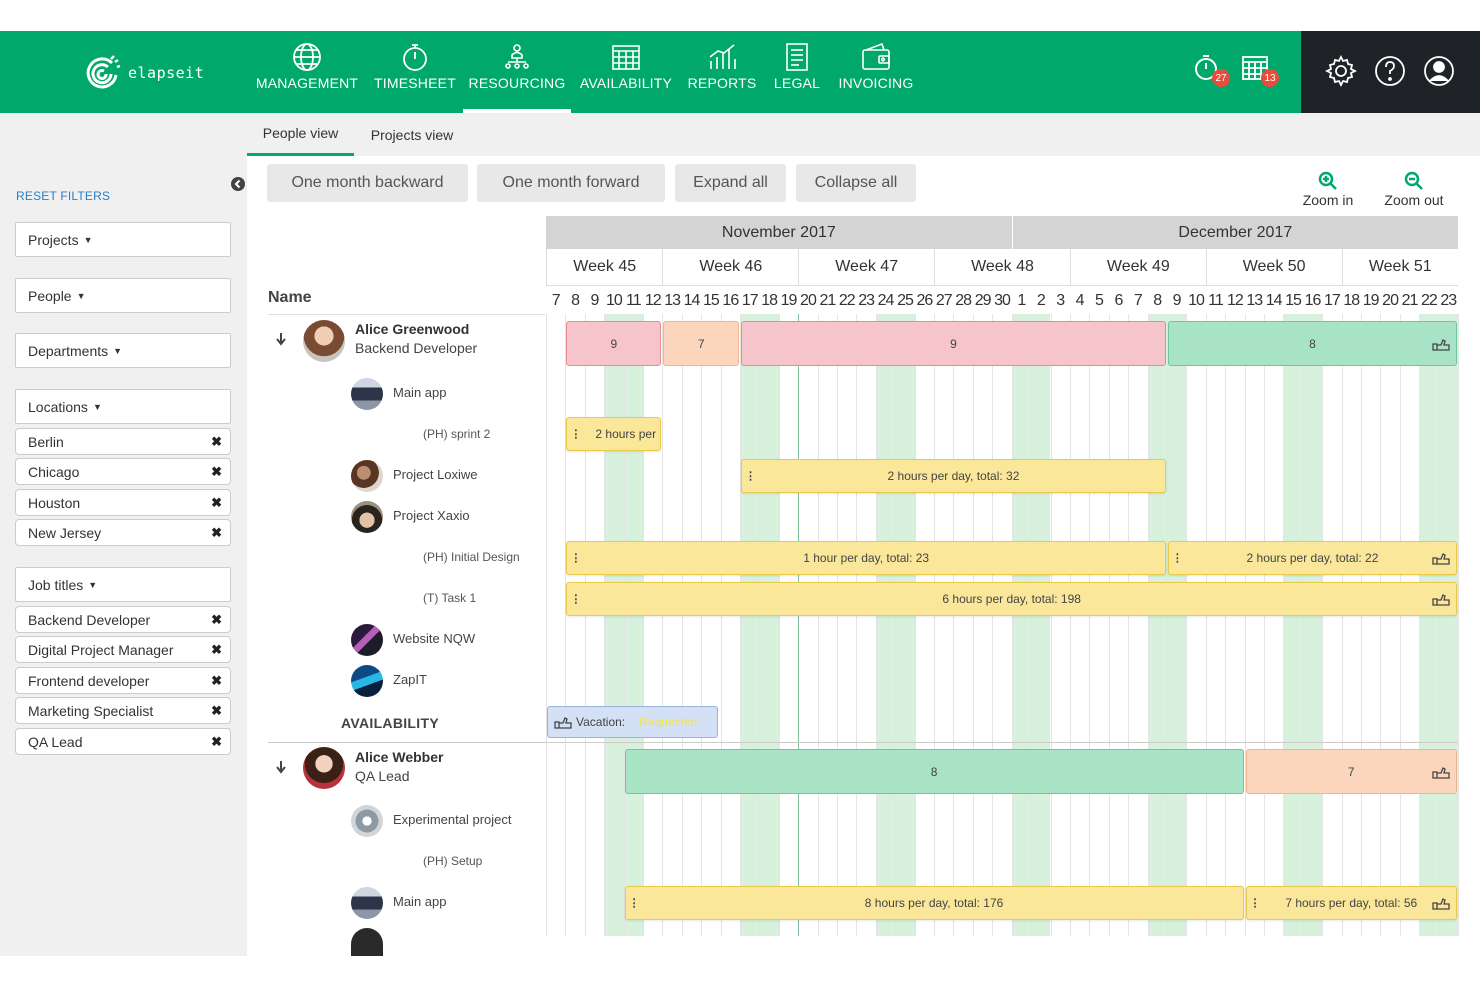 The width and height of the screenshot is (1480, 987). Describe the element at coordinates (123, 350) in the screenshot. I see `departments-filter-dropdown: Departments ▼` at that location.